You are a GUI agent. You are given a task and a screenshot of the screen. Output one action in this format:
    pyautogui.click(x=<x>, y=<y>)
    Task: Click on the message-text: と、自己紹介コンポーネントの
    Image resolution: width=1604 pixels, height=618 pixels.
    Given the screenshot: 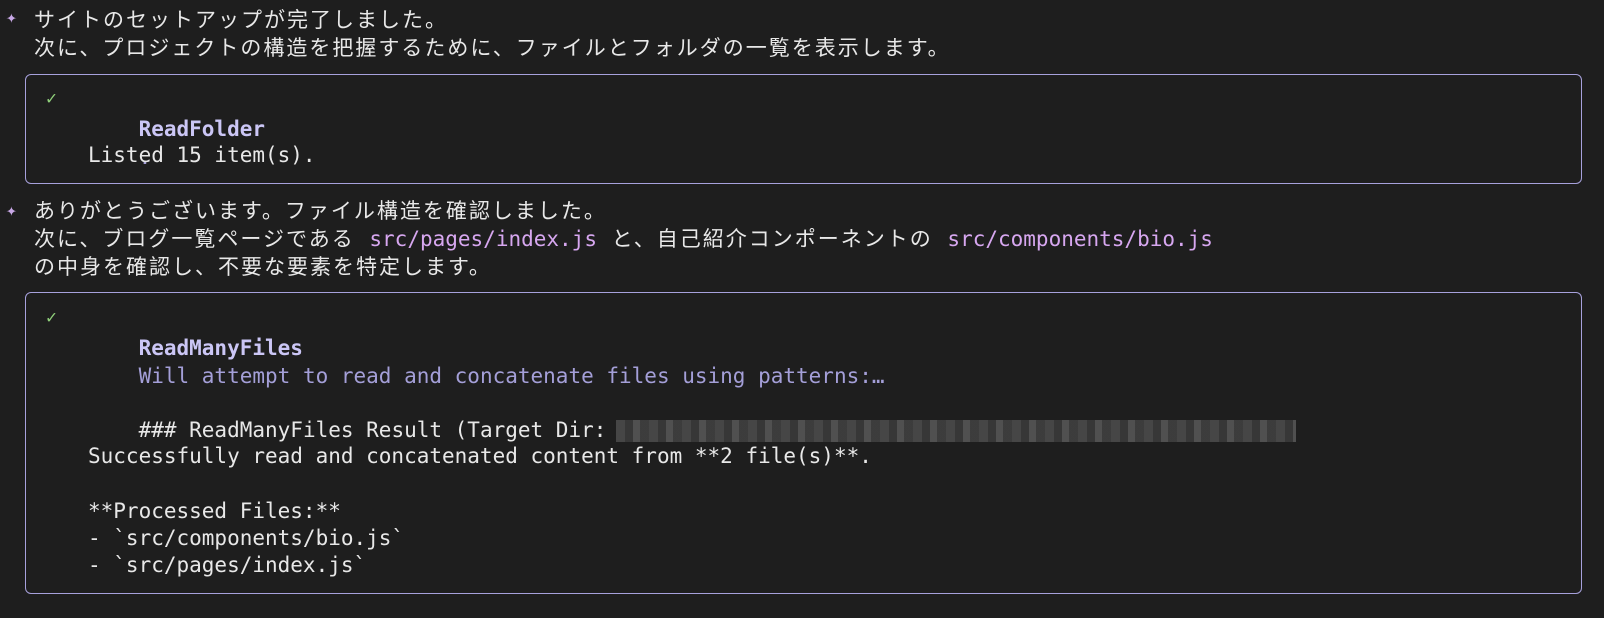 What is the action you would take?
    pyautogui.click(x=772, y=239)
    